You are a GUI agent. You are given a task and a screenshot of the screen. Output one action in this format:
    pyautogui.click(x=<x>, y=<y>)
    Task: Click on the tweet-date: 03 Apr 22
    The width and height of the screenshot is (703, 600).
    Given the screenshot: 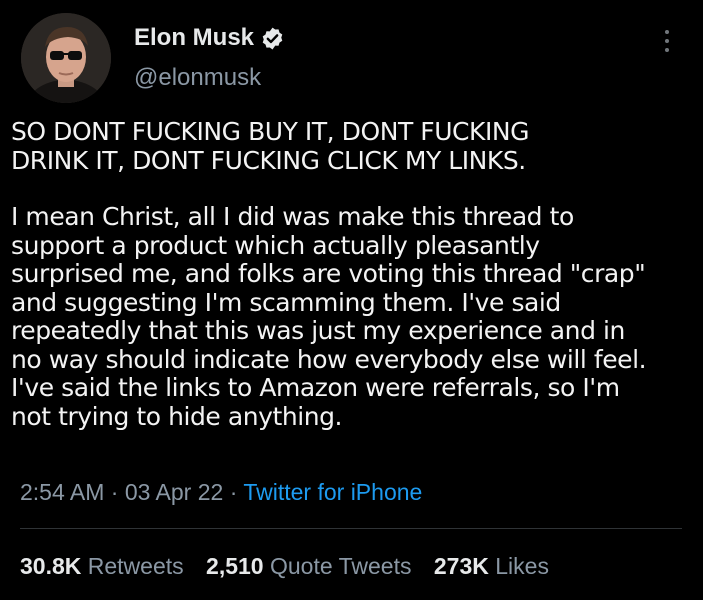 What is the action you would take?
    pyautogui.click(x=174, y=492)
    